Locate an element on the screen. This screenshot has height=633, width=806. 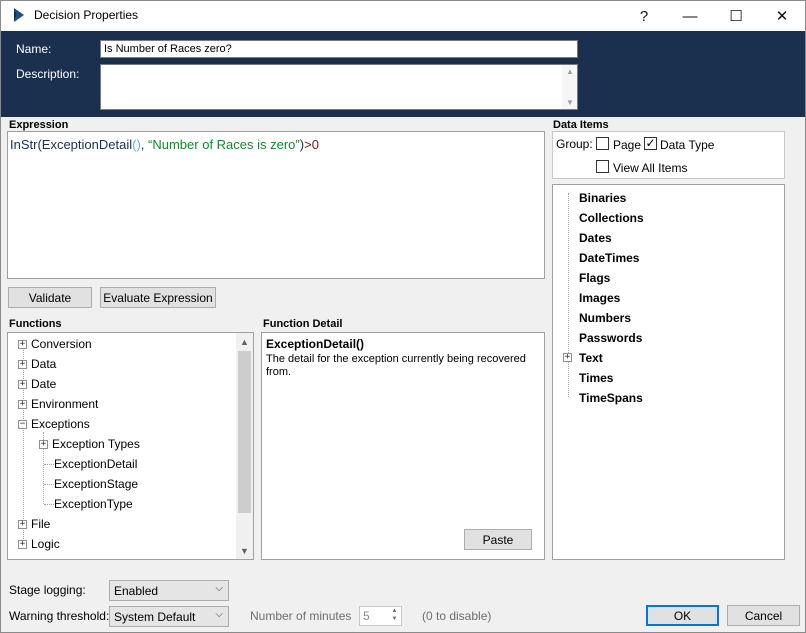
maximize-icon: ☐ is located at coordinates (736, 16).